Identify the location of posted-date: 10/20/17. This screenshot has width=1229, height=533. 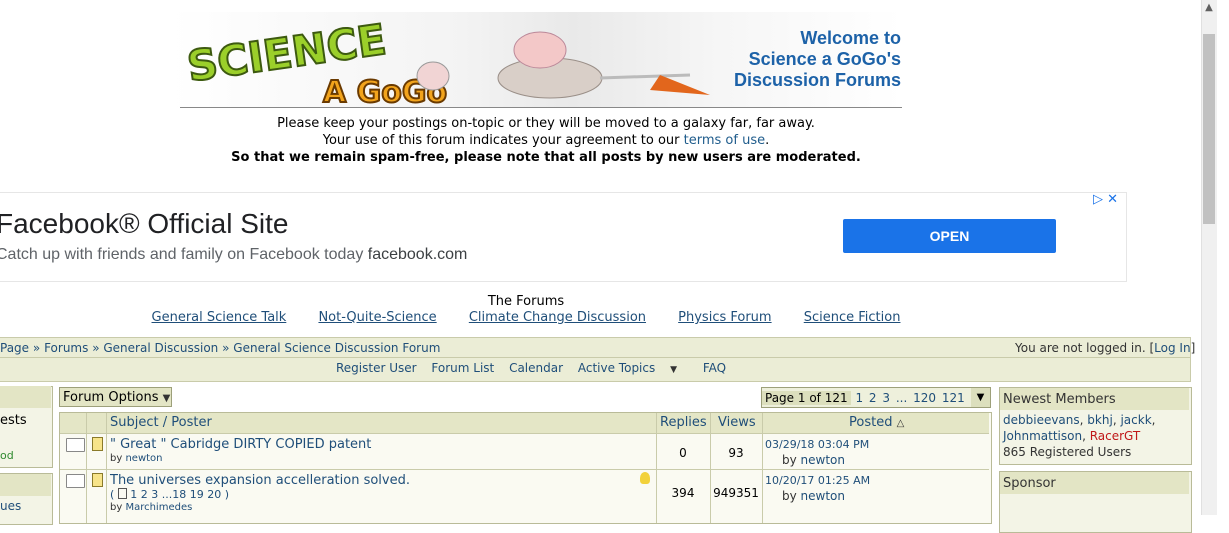
(789, 480).